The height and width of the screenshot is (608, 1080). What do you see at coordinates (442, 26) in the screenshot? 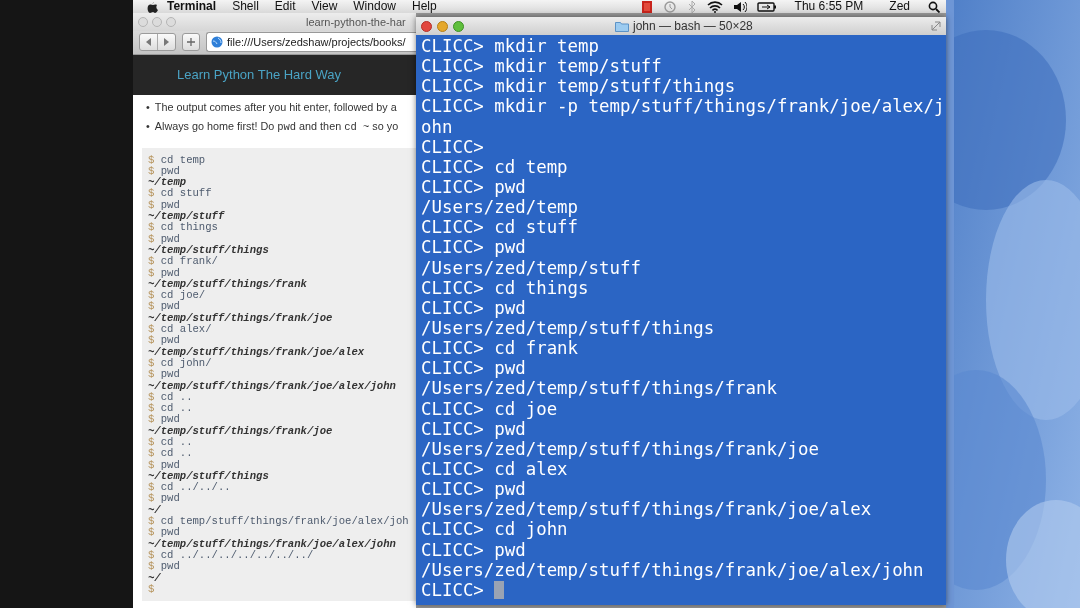
I see `minimize-button` at bounding box center [442, 26].